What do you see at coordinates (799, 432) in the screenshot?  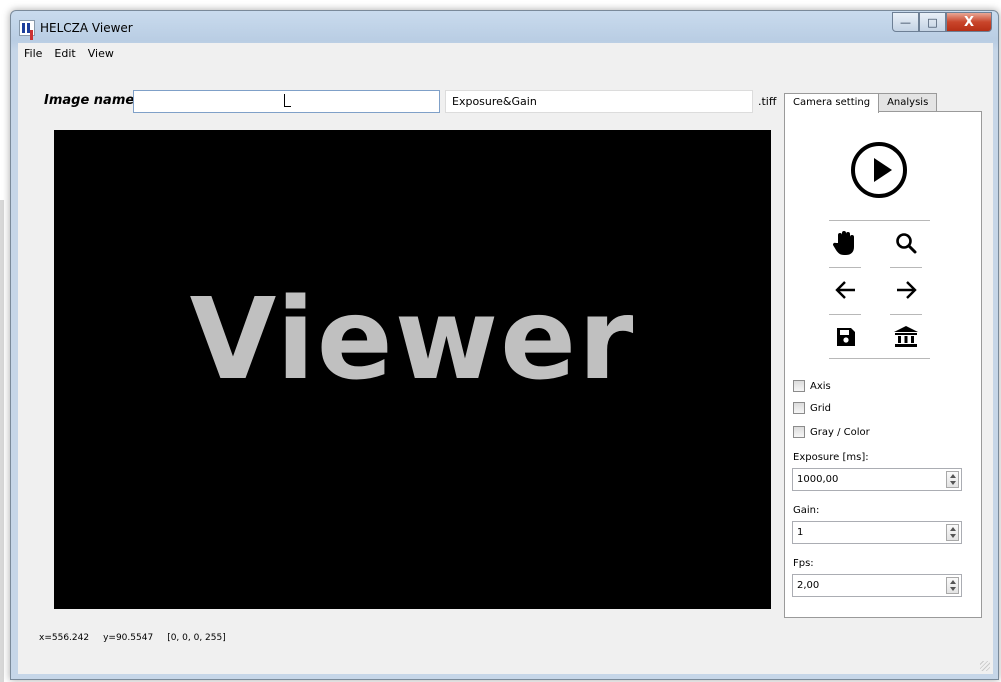 I see `gray-color-checkbox` at bounding box center [799, 432].